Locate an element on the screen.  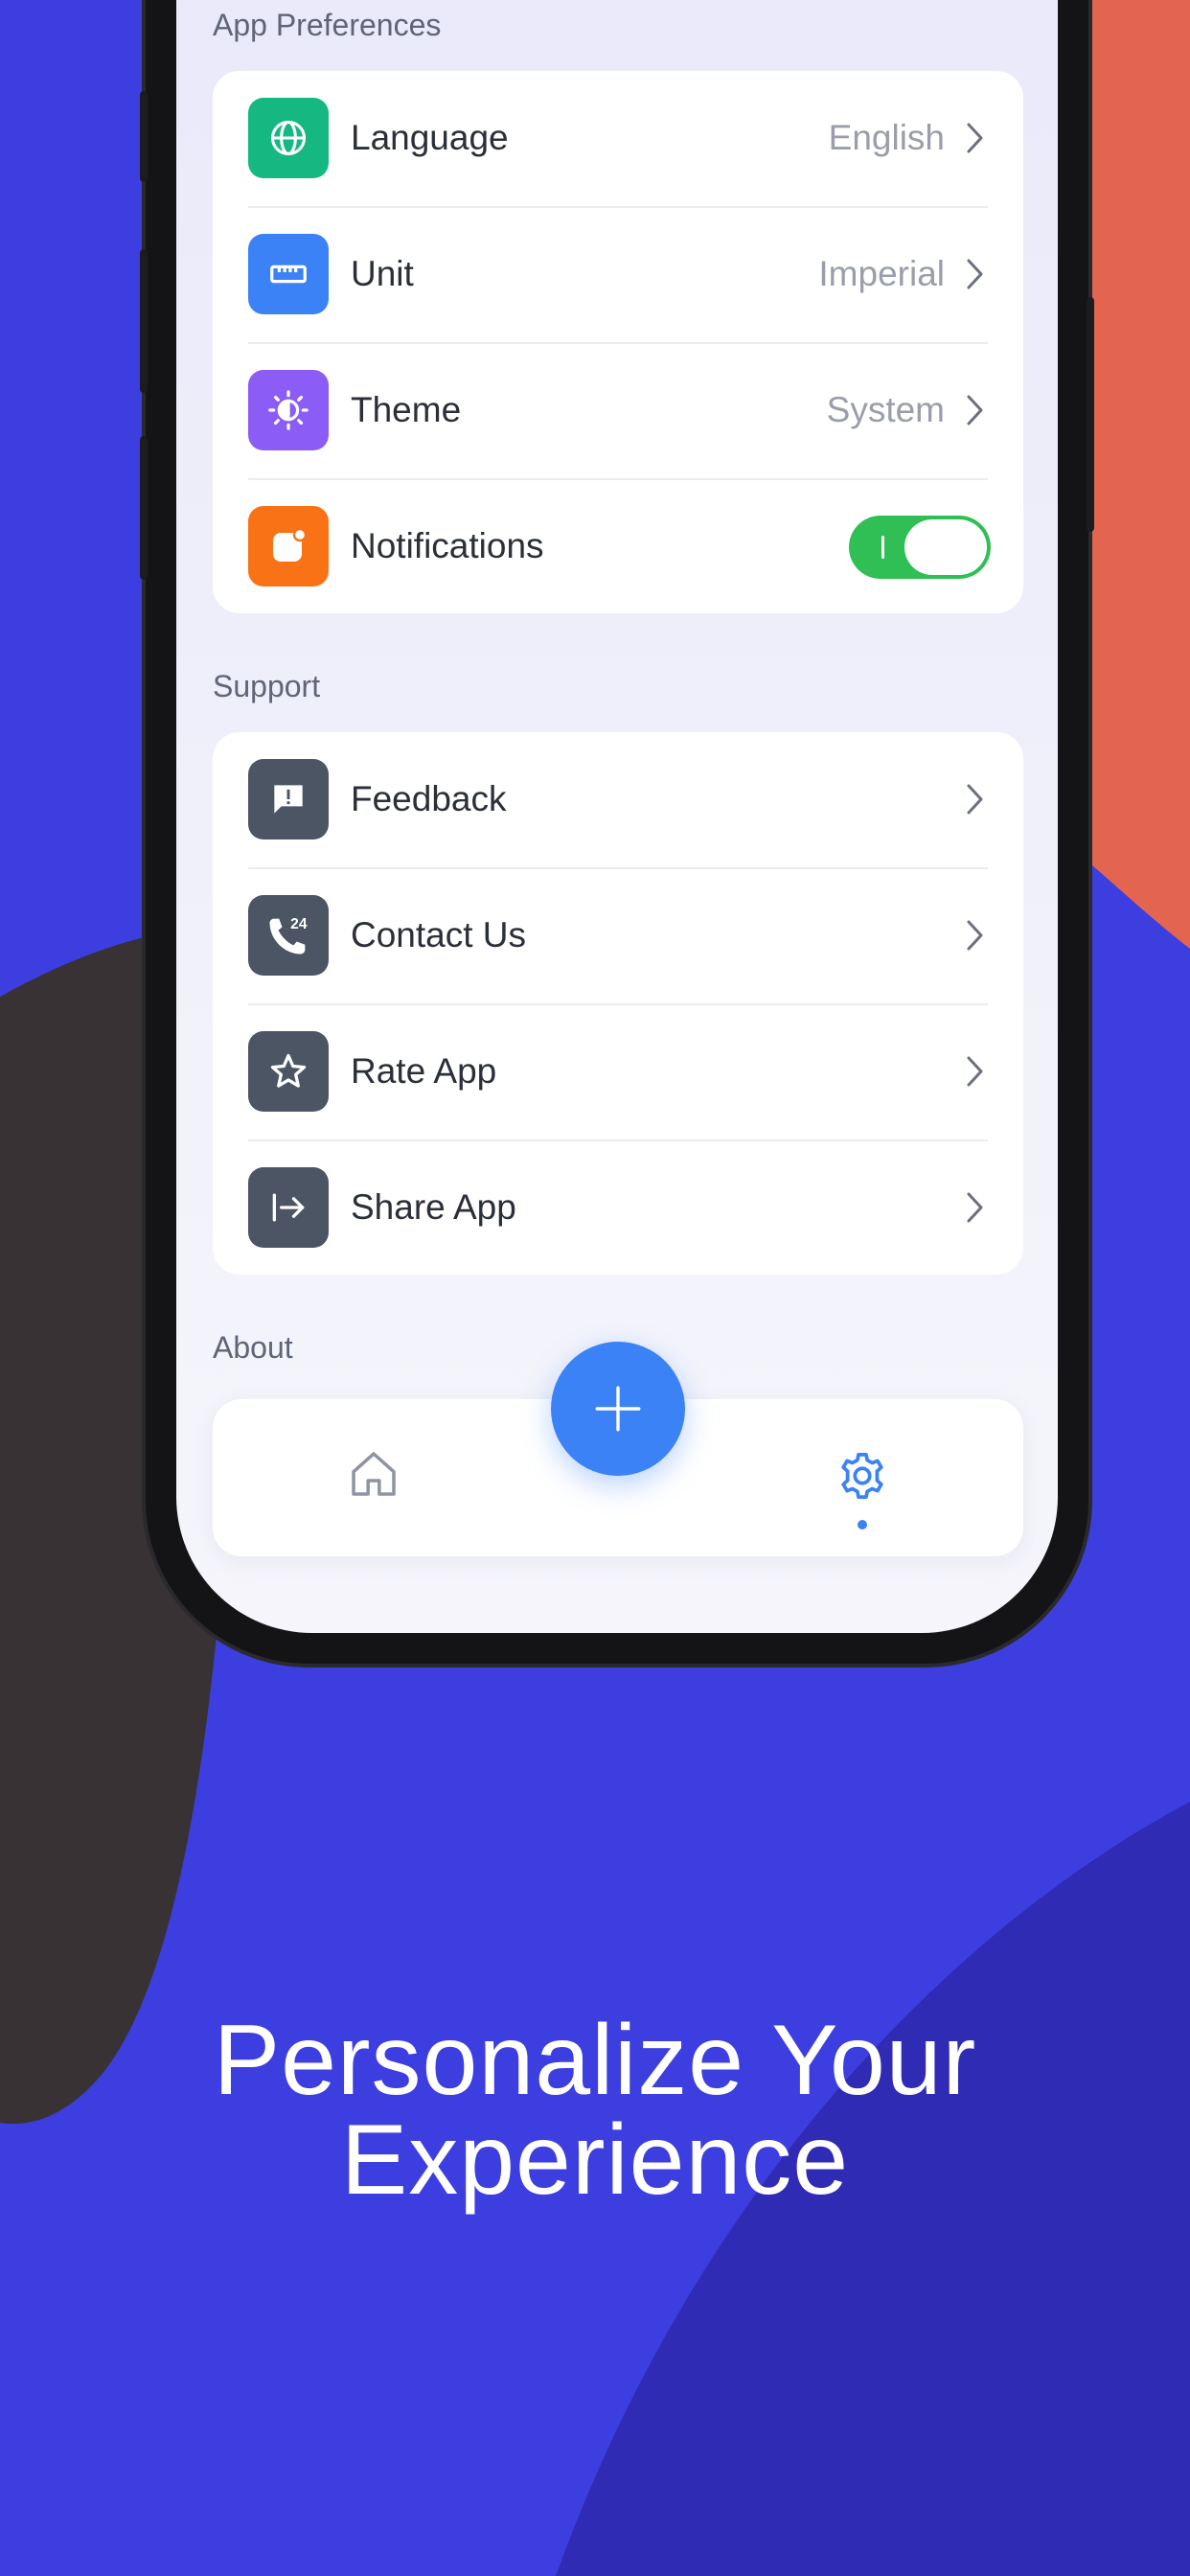
gear-icon is located at coordinates (862, 1476).